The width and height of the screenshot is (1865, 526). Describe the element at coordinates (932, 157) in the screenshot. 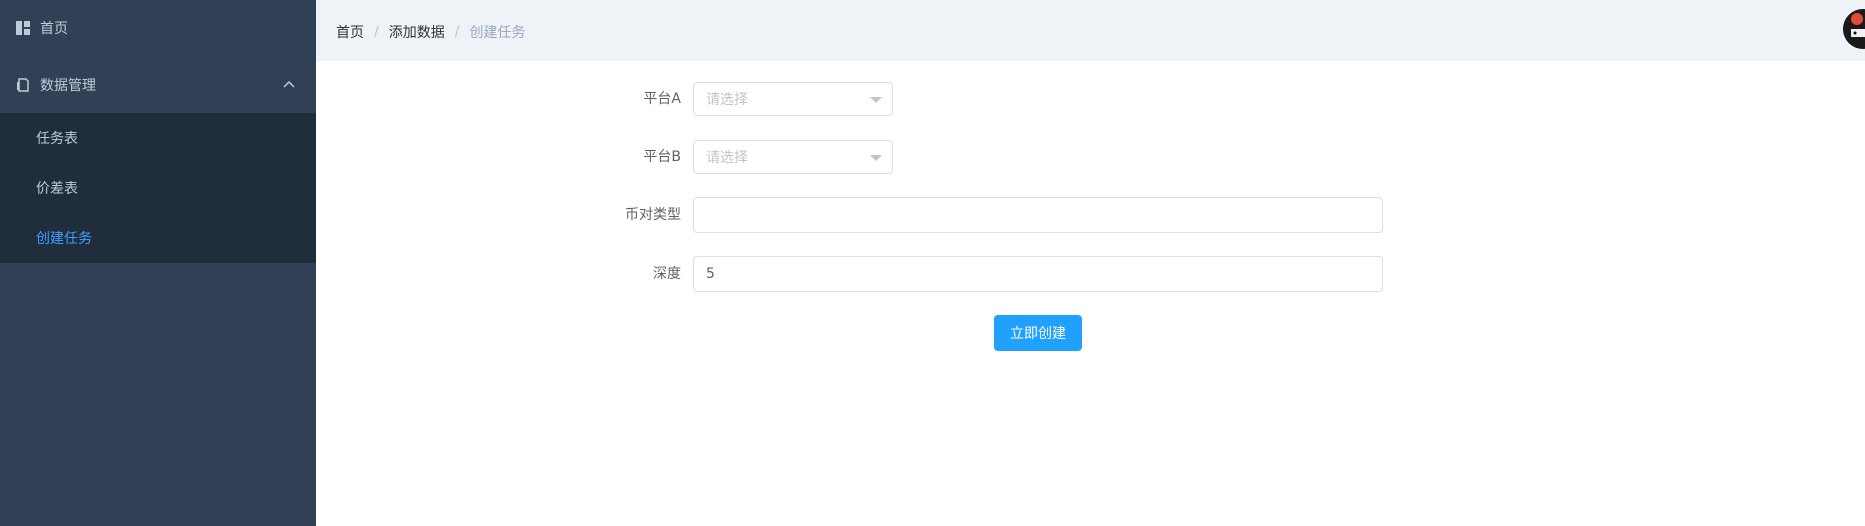

I see `form-row-platform-b: 平台B 请选择` at that location.